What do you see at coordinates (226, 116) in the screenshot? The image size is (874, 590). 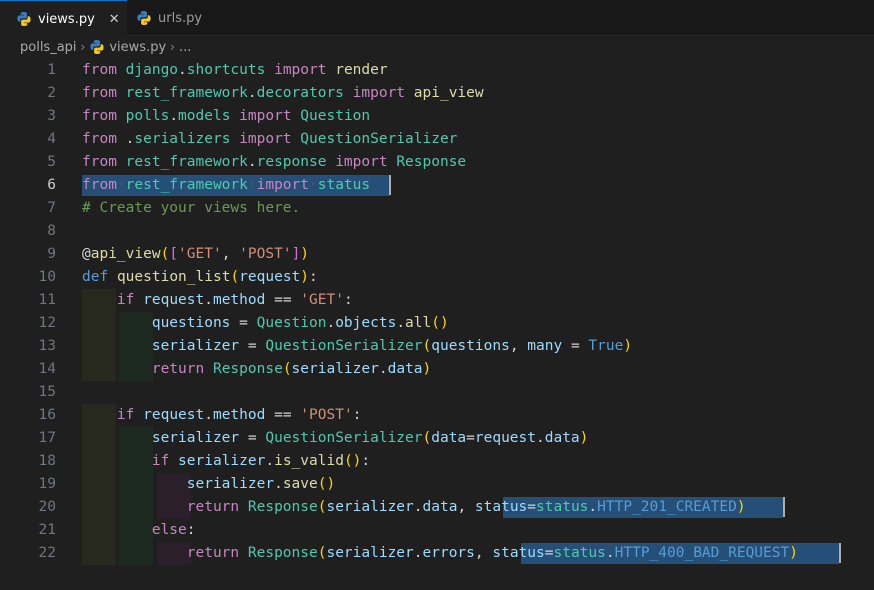 I see `code-line: from polls.models import Question` at bounding box center [226, 116].